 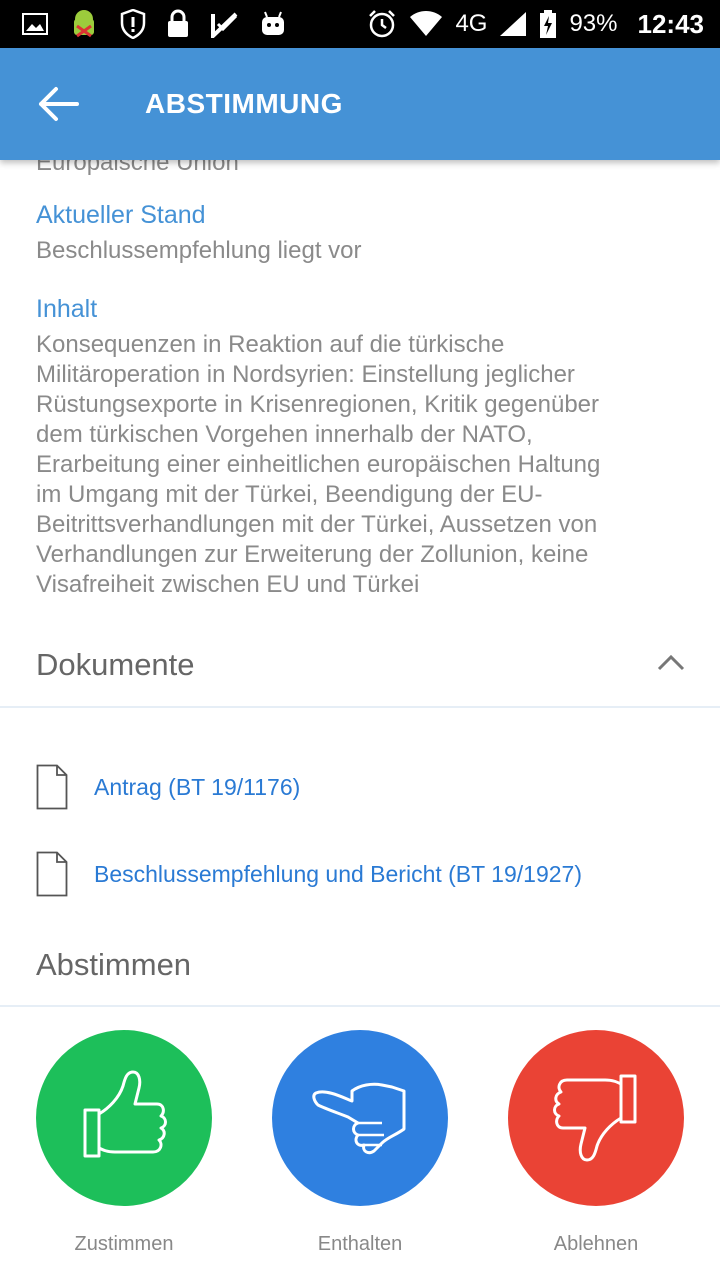 I want to click on battery-percent: 93%, so click(x=593, y=23).